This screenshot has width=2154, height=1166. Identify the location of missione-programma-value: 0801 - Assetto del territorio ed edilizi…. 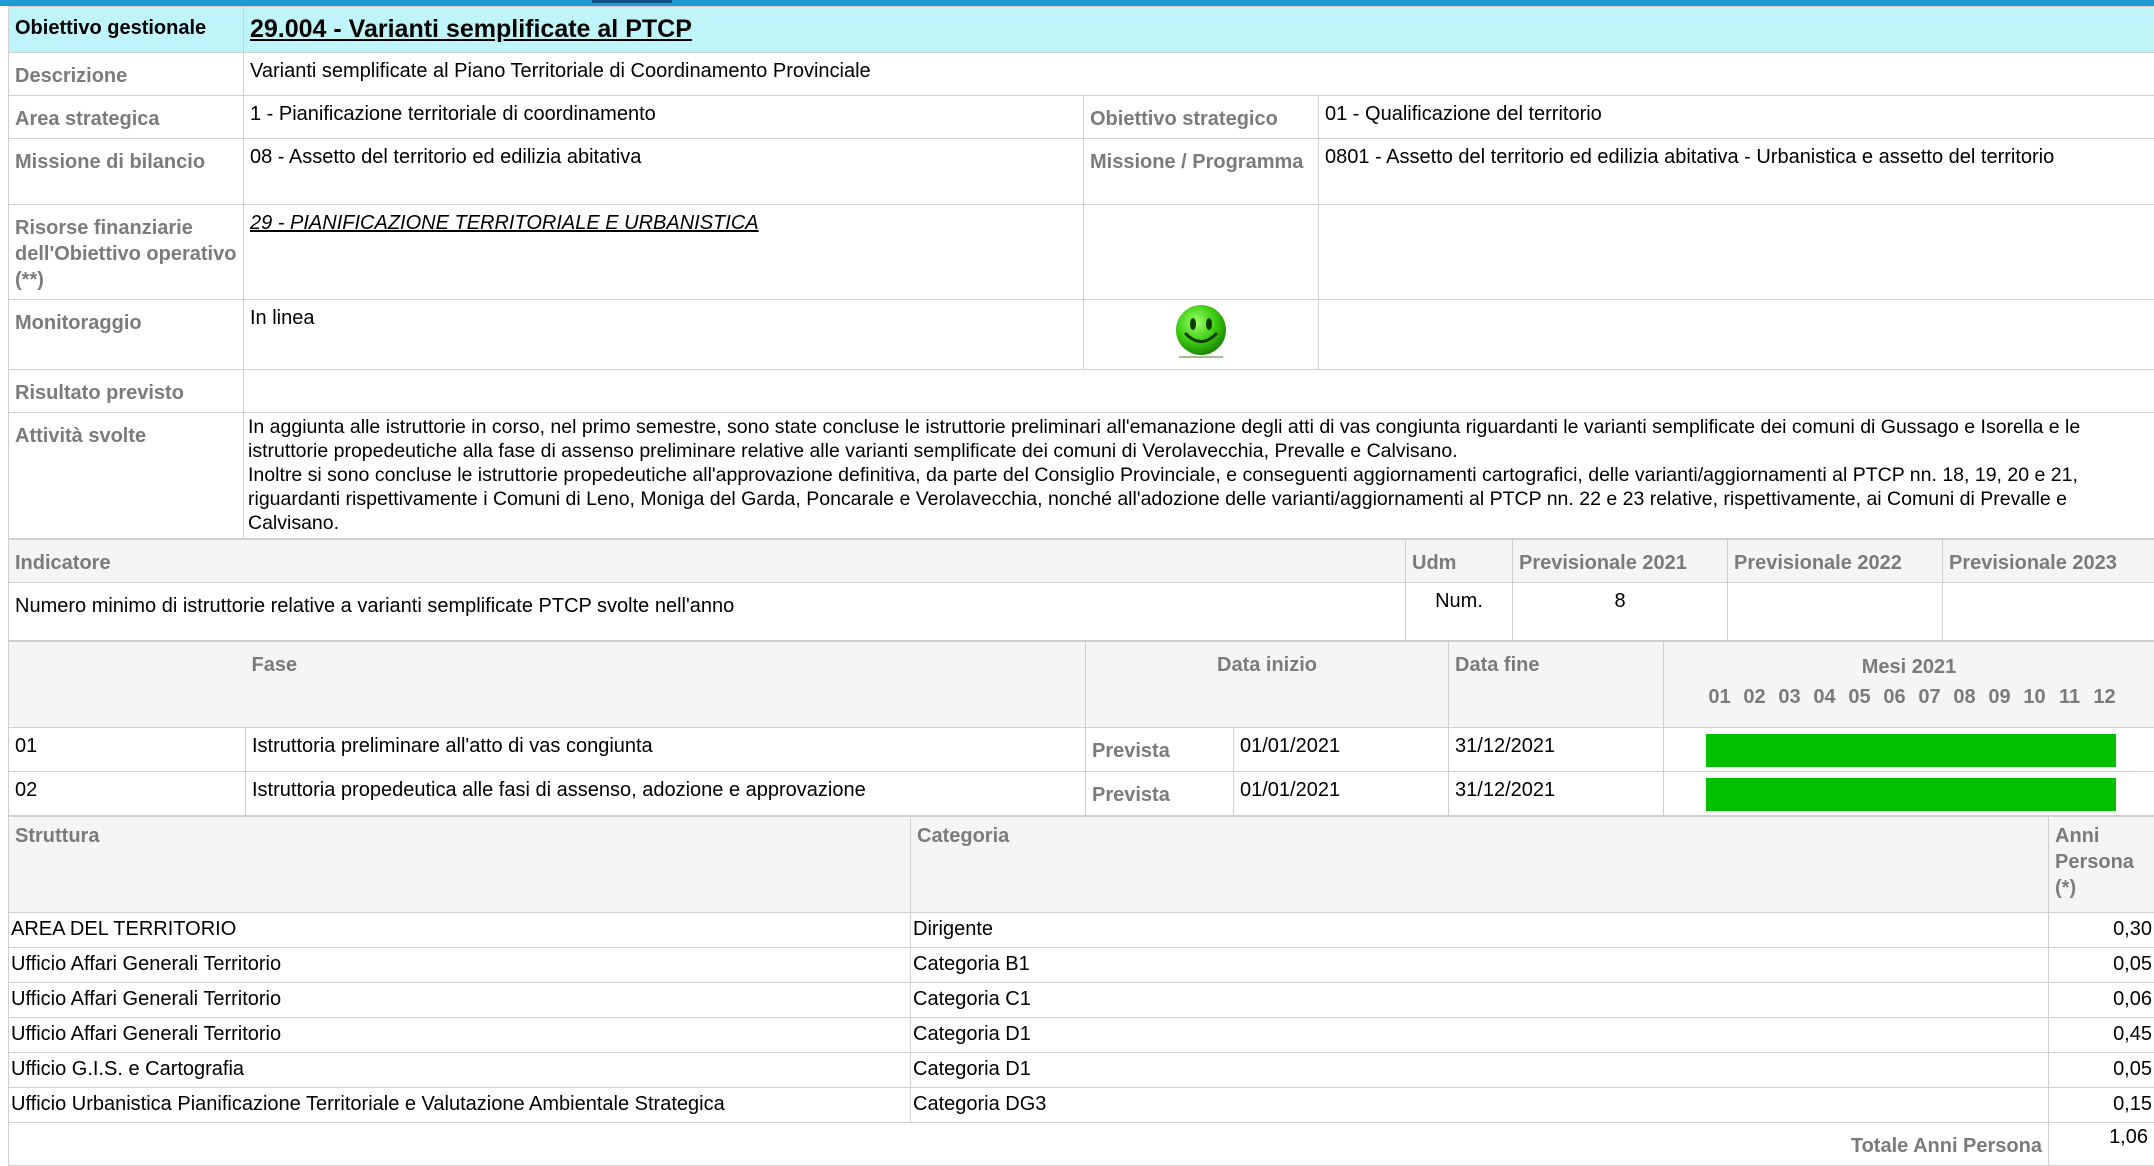
(1736, 172).